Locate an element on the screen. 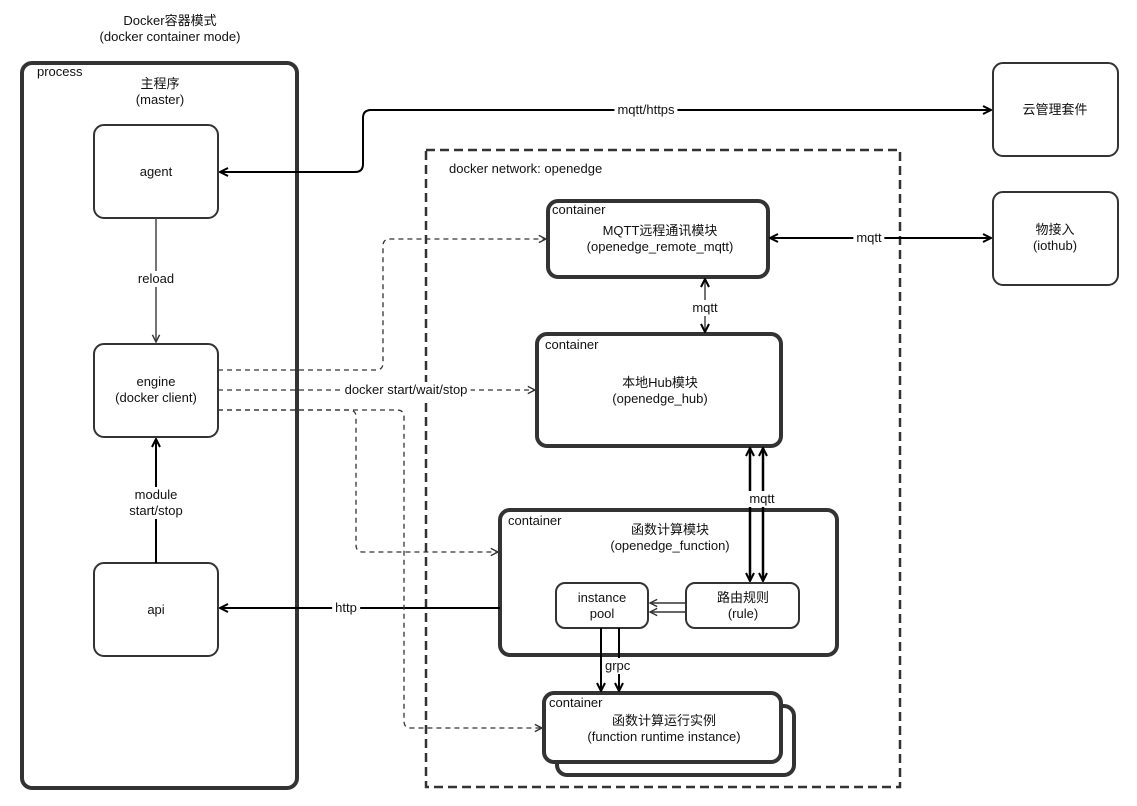  rule-label: 路由规则 (rule) is located at coordinates (743, 606).